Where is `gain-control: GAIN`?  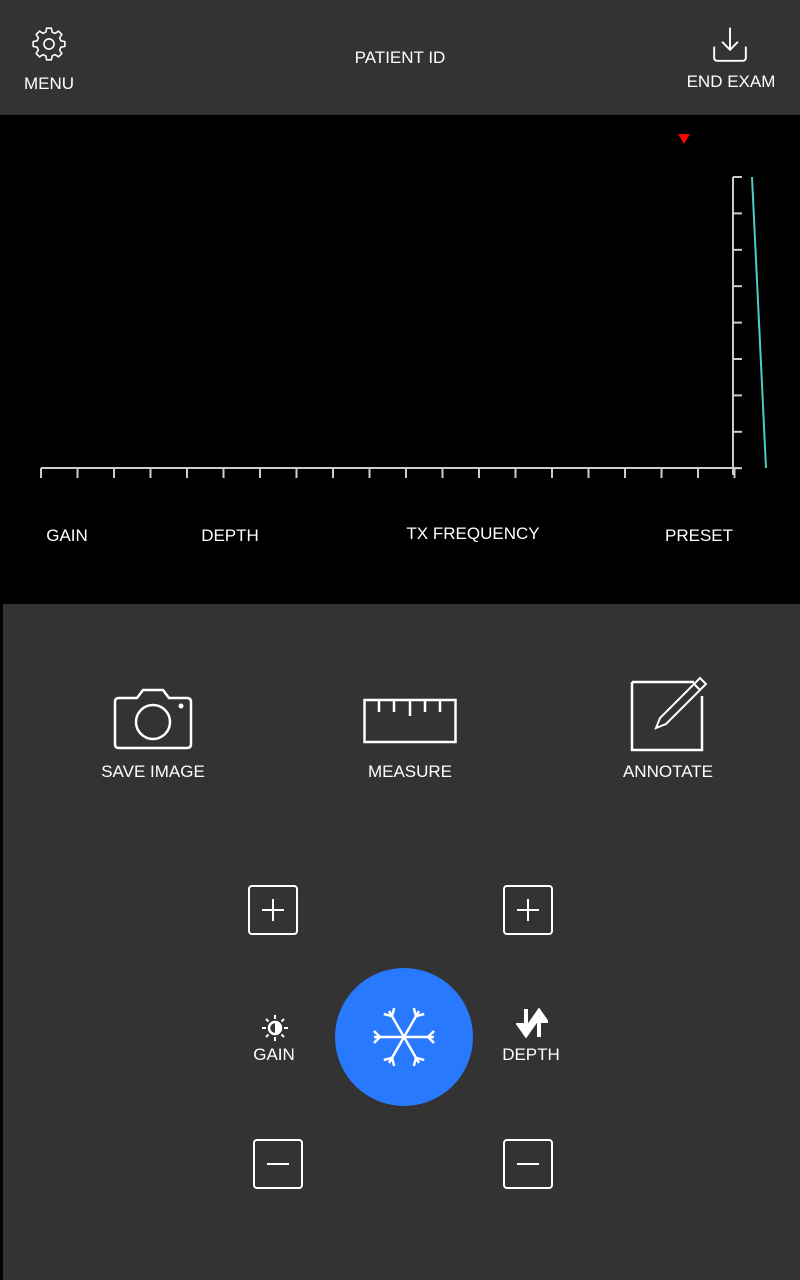
gain-control: GAIN is located at coordinates (274, 1040).